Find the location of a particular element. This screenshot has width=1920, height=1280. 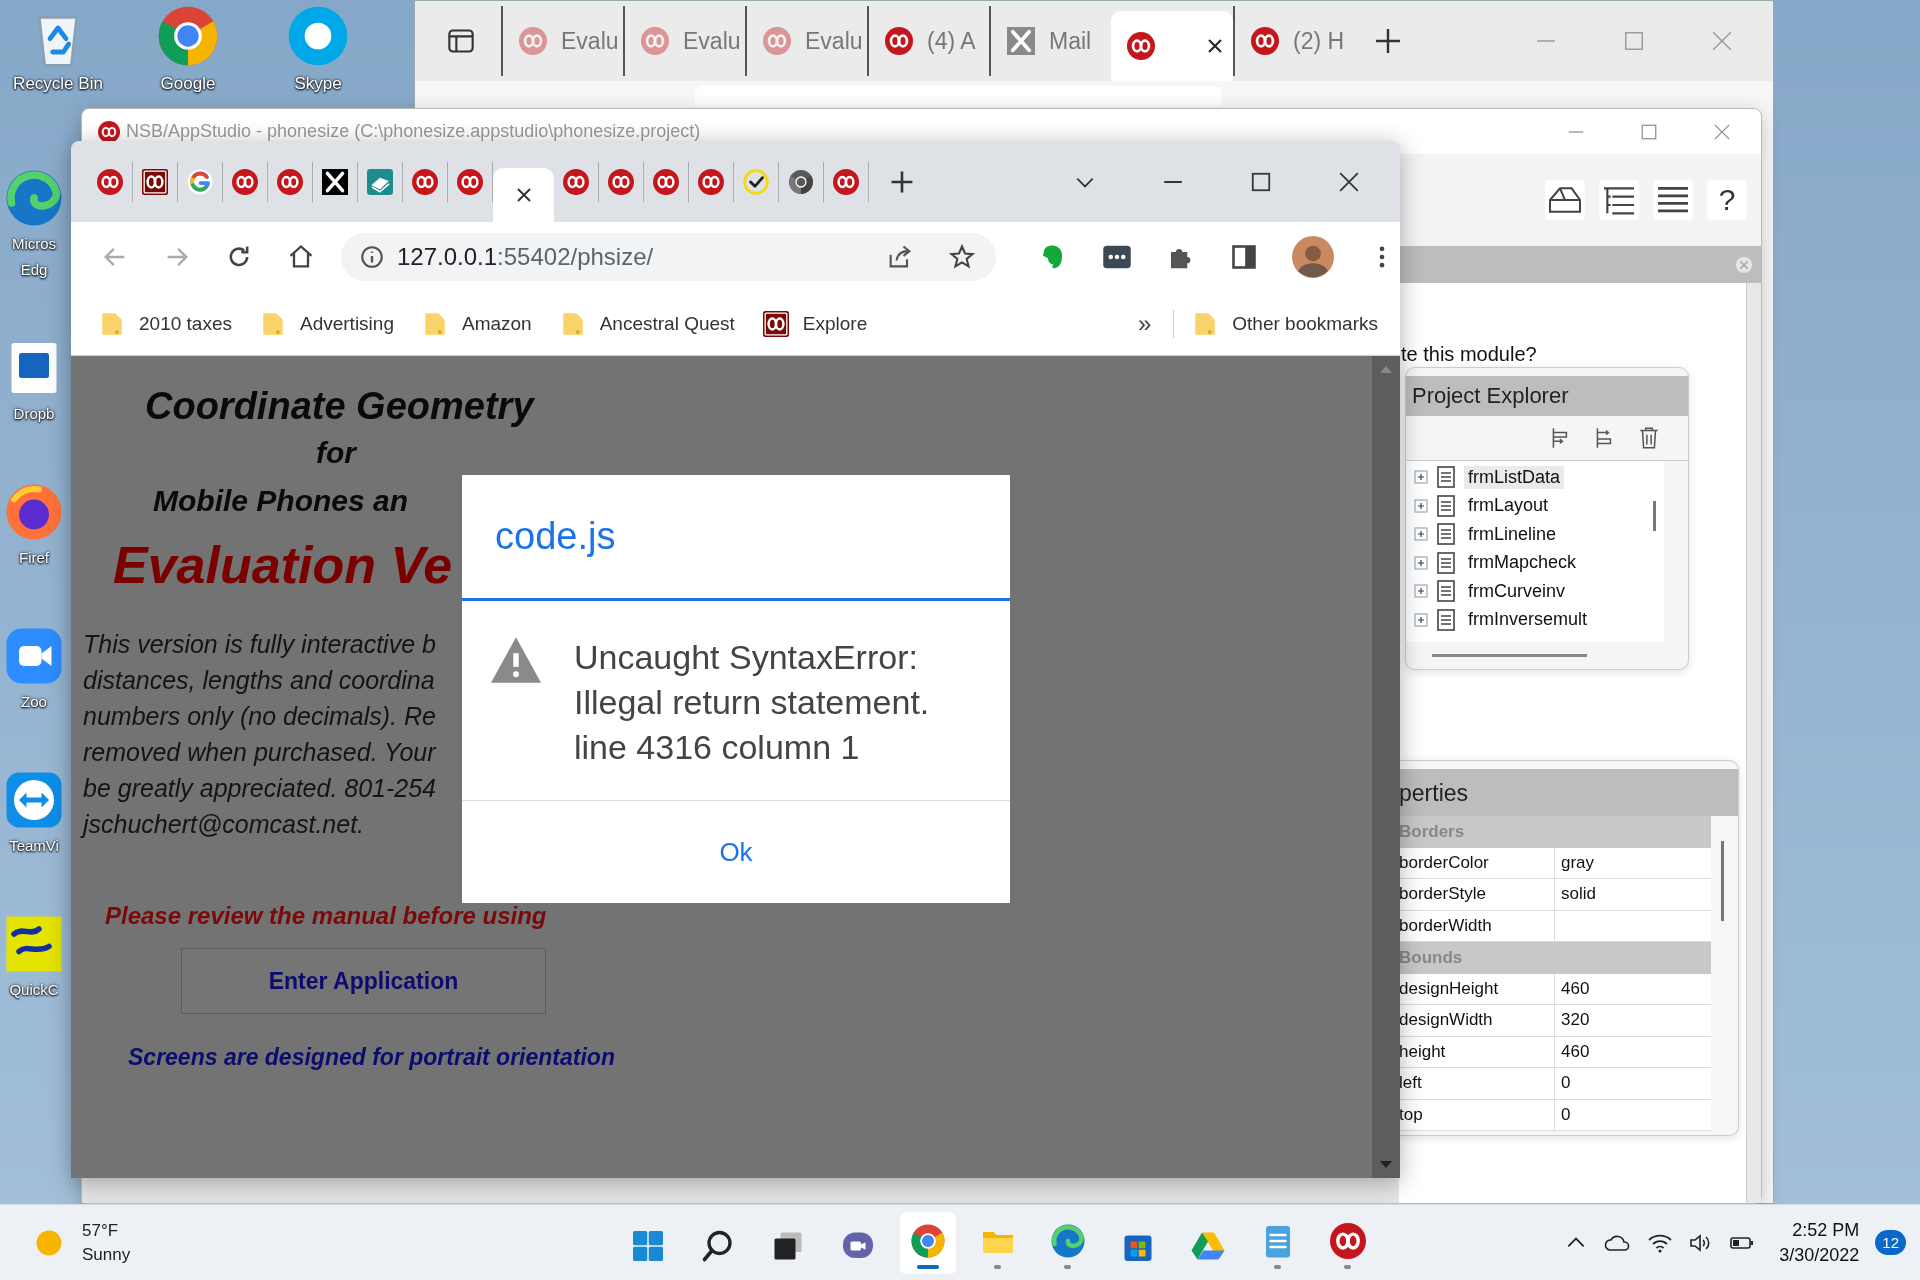

icon-label: Recycle Bin is located at coordinates (58, 84).